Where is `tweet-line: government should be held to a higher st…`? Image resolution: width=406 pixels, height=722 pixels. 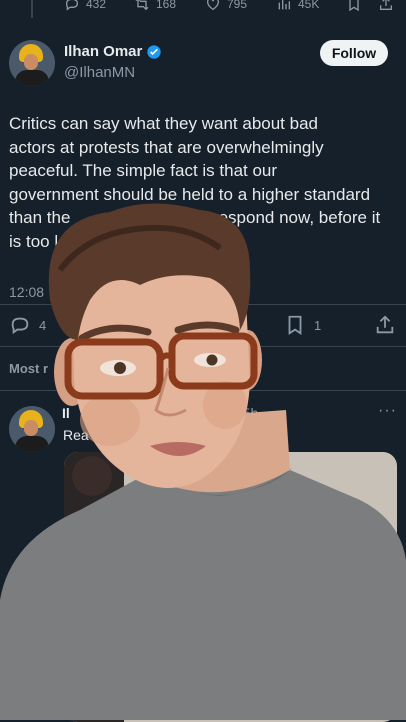
tweet-line: government should be held to a higher st… is located at coordinates (190, 194).